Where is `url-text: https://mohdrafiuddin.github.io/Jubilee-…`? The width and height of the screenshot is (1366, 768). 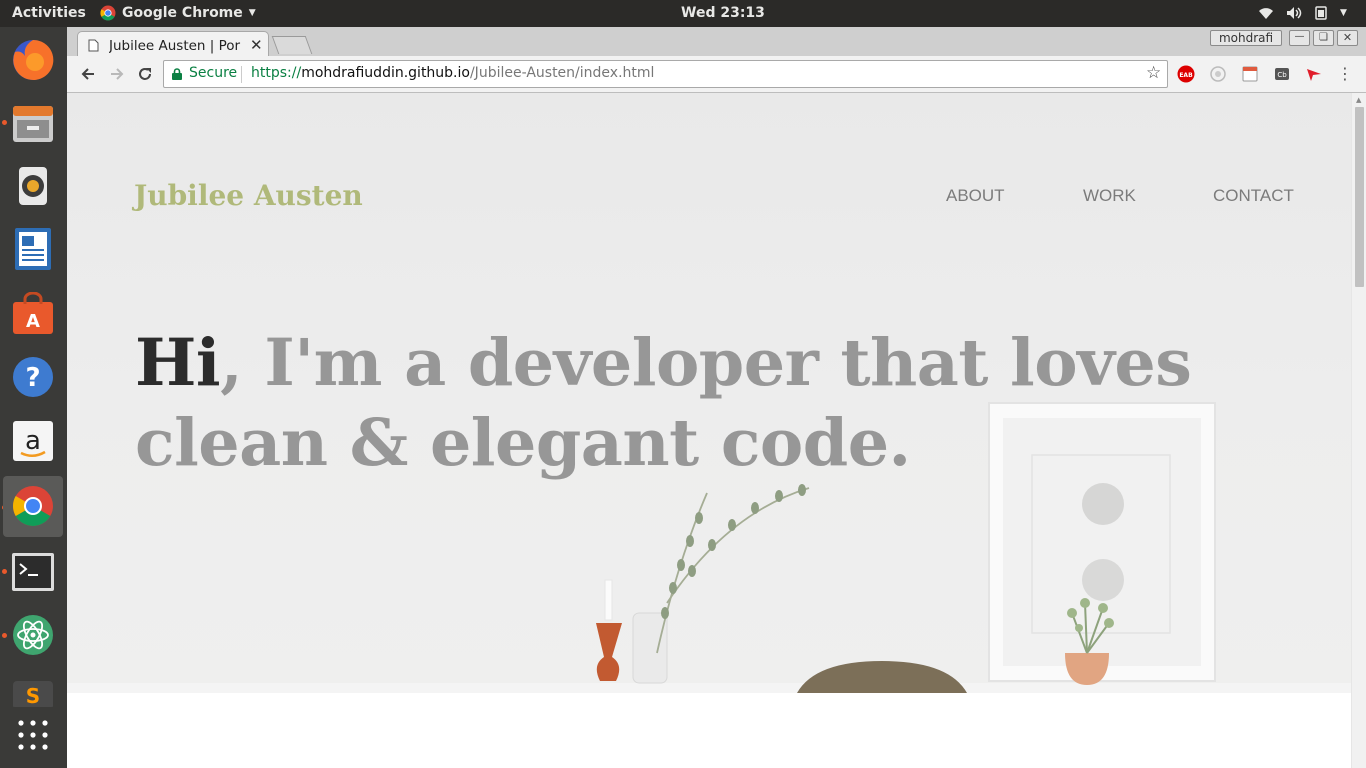 url-text: https://mohdrafiuddin.github.io/Jubilee-… is located at coordinates (452, 73).